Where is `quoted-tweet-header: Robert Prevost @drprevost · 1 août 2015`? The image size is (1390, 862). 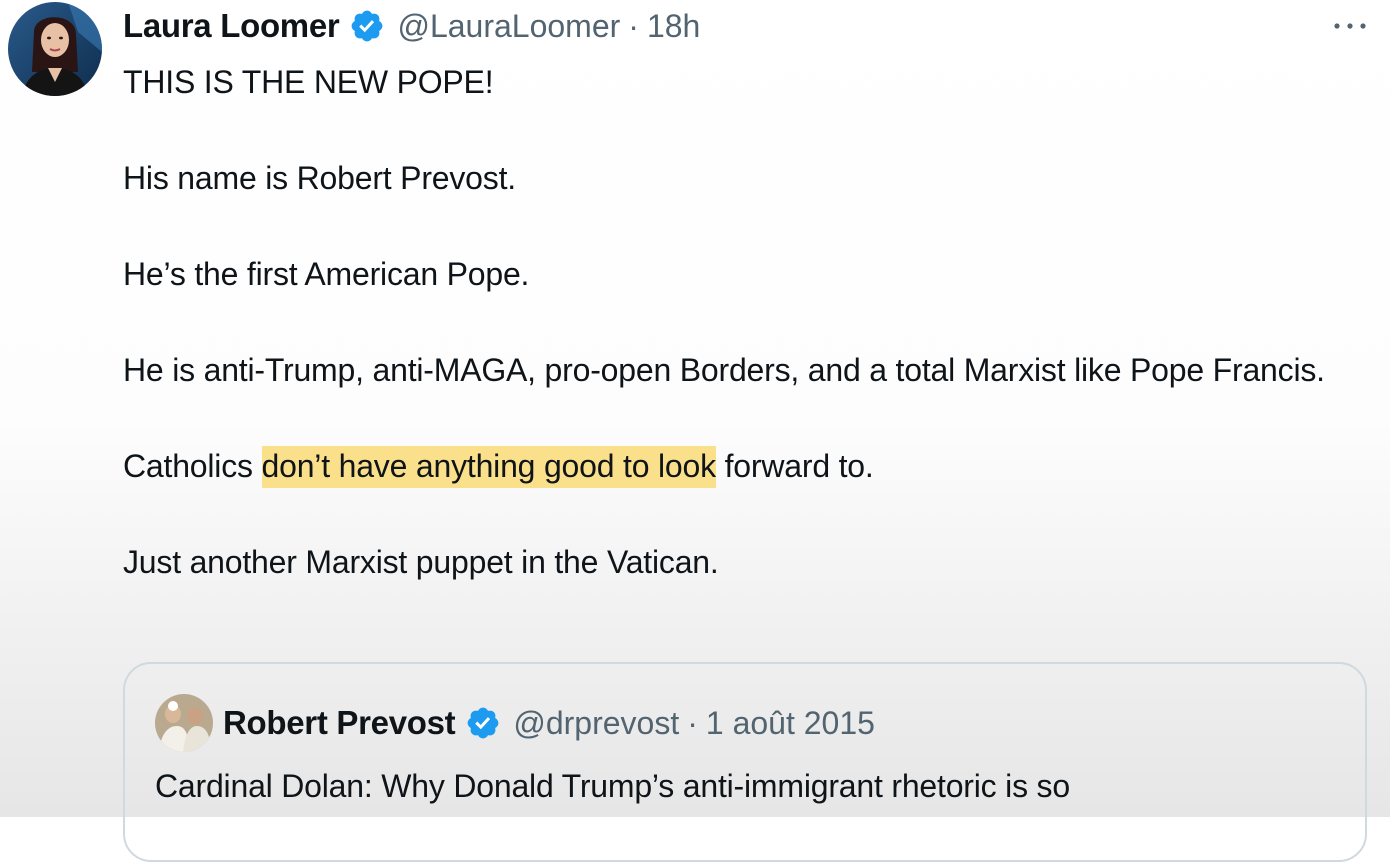
quoted-tweet-header: Robert Prevost @drprevost · 1 août 2015 is located at coordinates (549, 723).